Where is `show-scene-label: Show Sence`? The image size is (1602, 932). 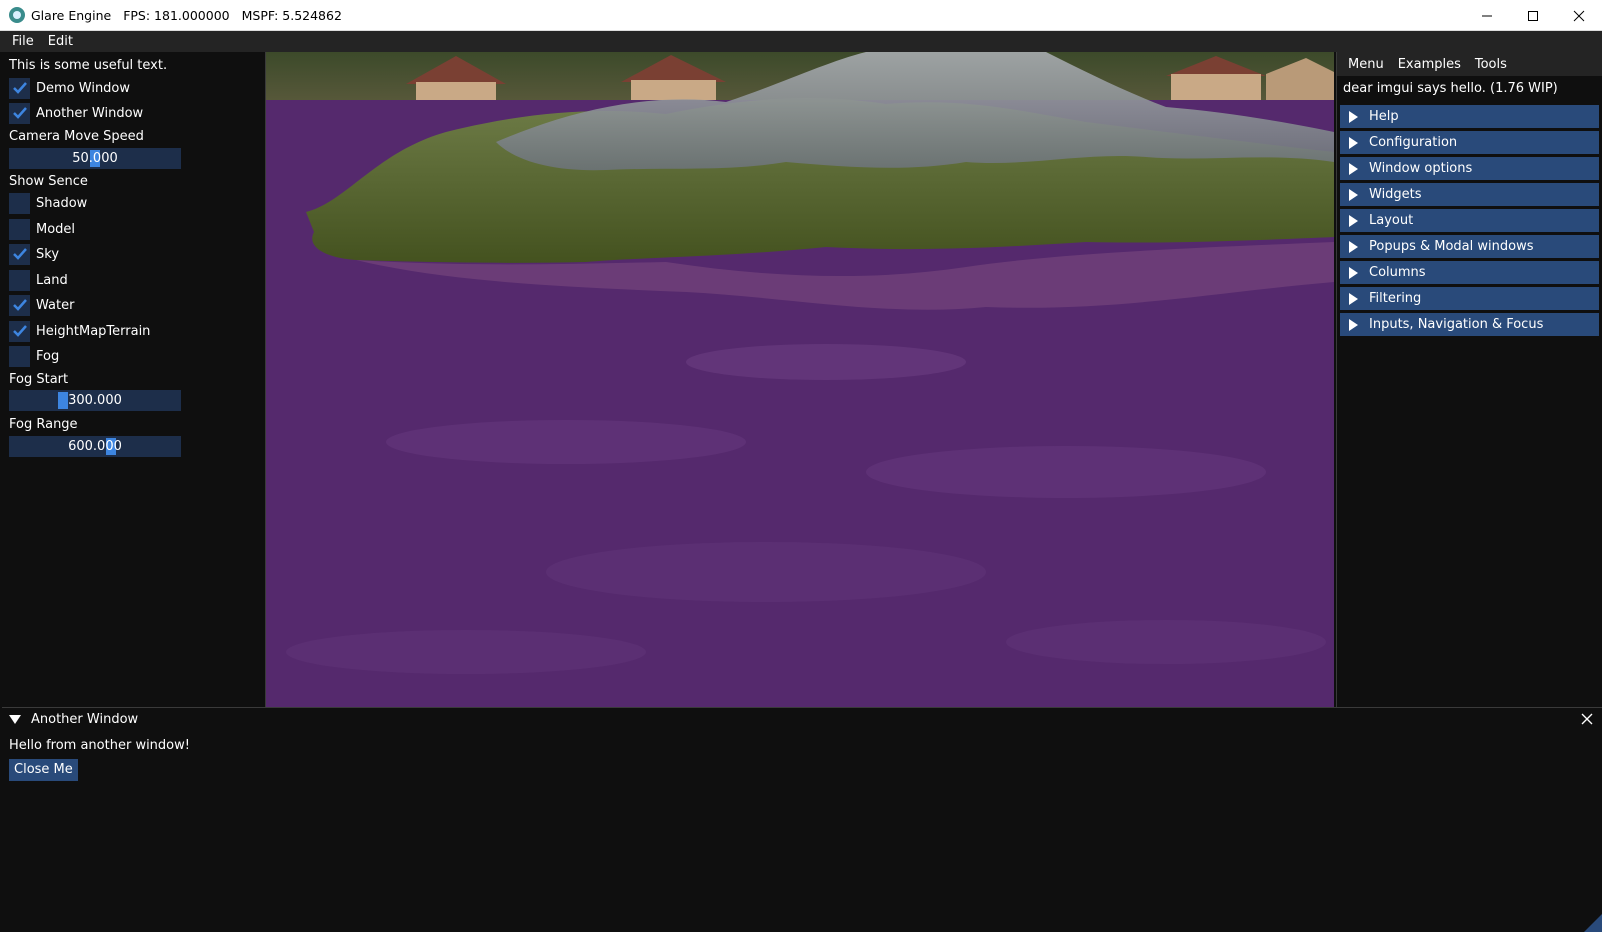 show-scene-label: Show Sence is located at coordinates (48, 181).